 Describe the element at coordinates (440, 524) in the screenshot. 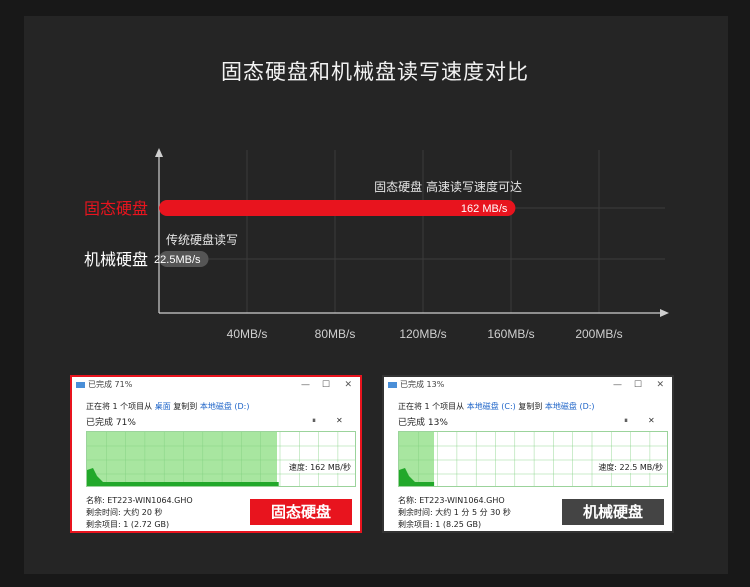

I see `items-remaining: 剩余项目: 1 (8.25 GB)` at that location.